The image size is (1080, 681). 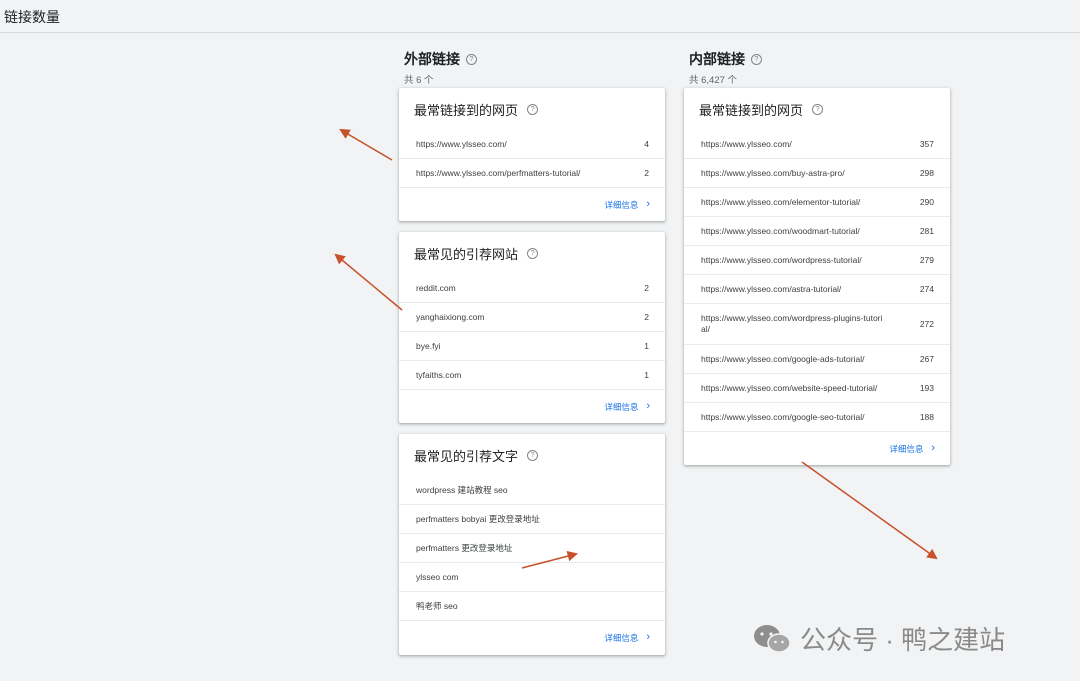 I want to click on watermark-account: 公众号 · 鸭之建站, so click(x=903, y=640).